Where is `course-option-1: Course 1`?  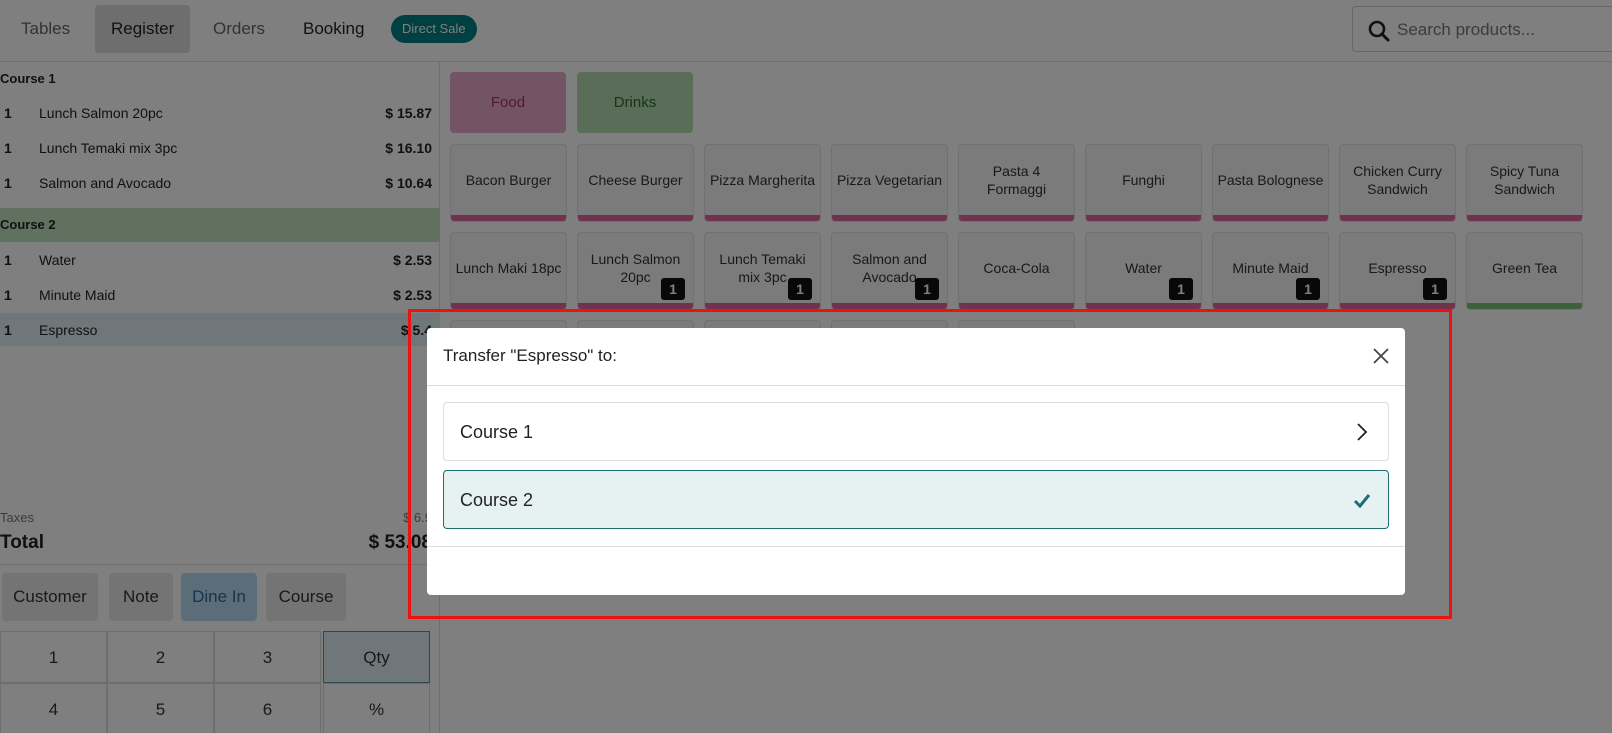
course-option-1: Course 1 is located at coordinates (916, 431).